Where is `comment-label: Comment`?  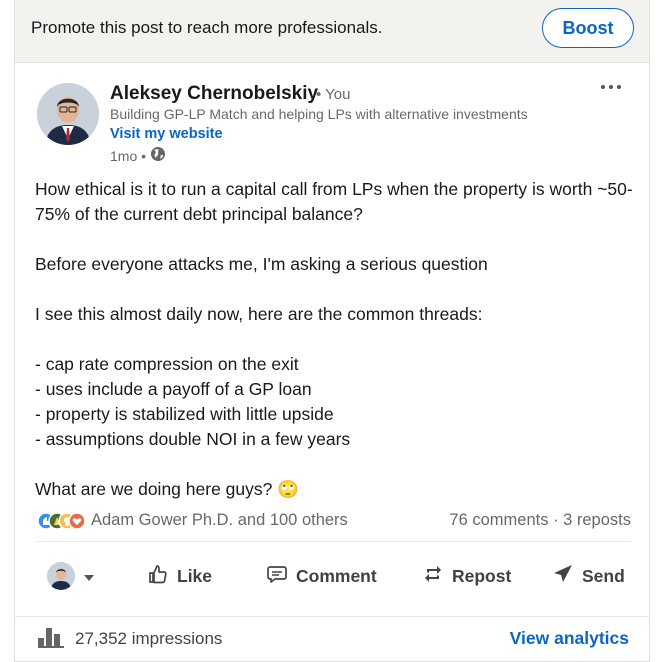
comment-label: Comment is located at coordinates (336, 575).